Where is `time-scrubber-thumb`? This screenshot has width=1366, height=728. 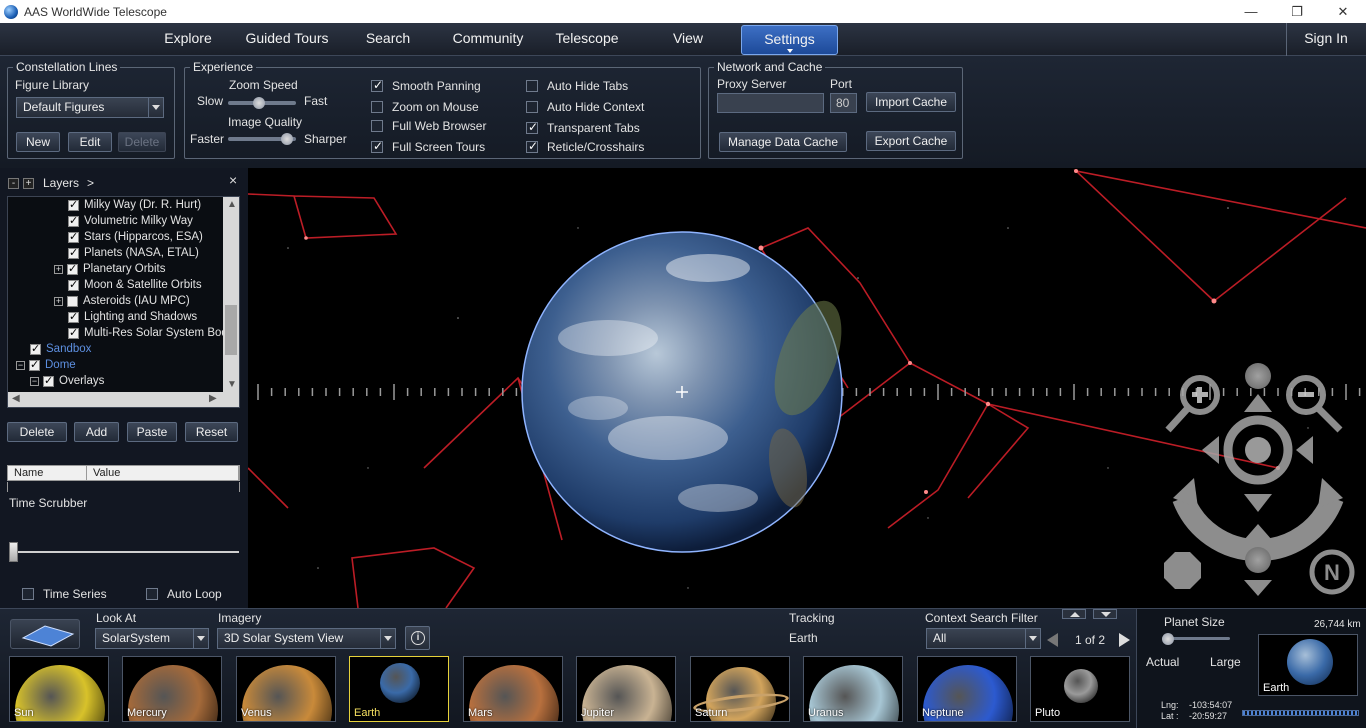 time-scrubber-thumb is located at coordinates (13, 552).